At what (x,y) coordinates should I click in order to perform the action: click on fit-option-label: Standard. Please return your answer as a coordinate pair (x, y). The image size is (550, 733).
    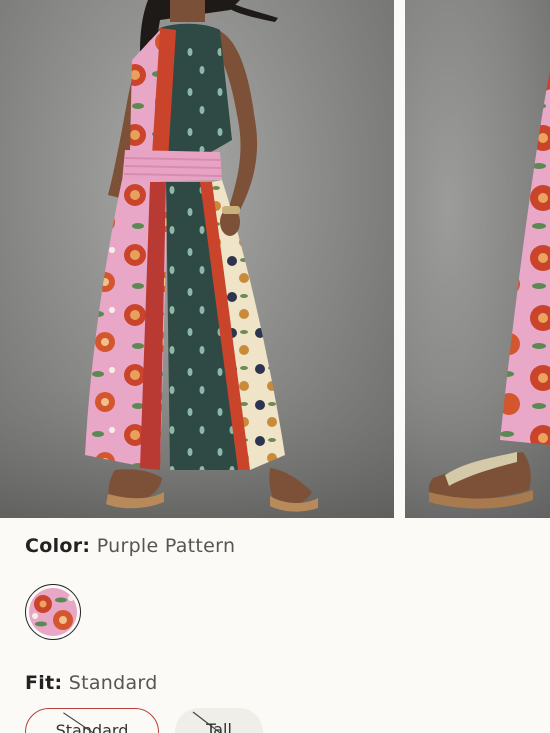
    Looking at the image, I should click on (92, 727).